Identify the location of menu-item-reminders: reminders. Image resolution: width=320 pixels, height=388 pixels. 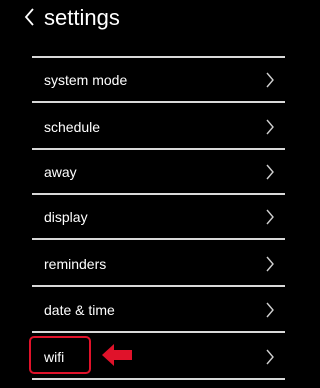
(158, 264).